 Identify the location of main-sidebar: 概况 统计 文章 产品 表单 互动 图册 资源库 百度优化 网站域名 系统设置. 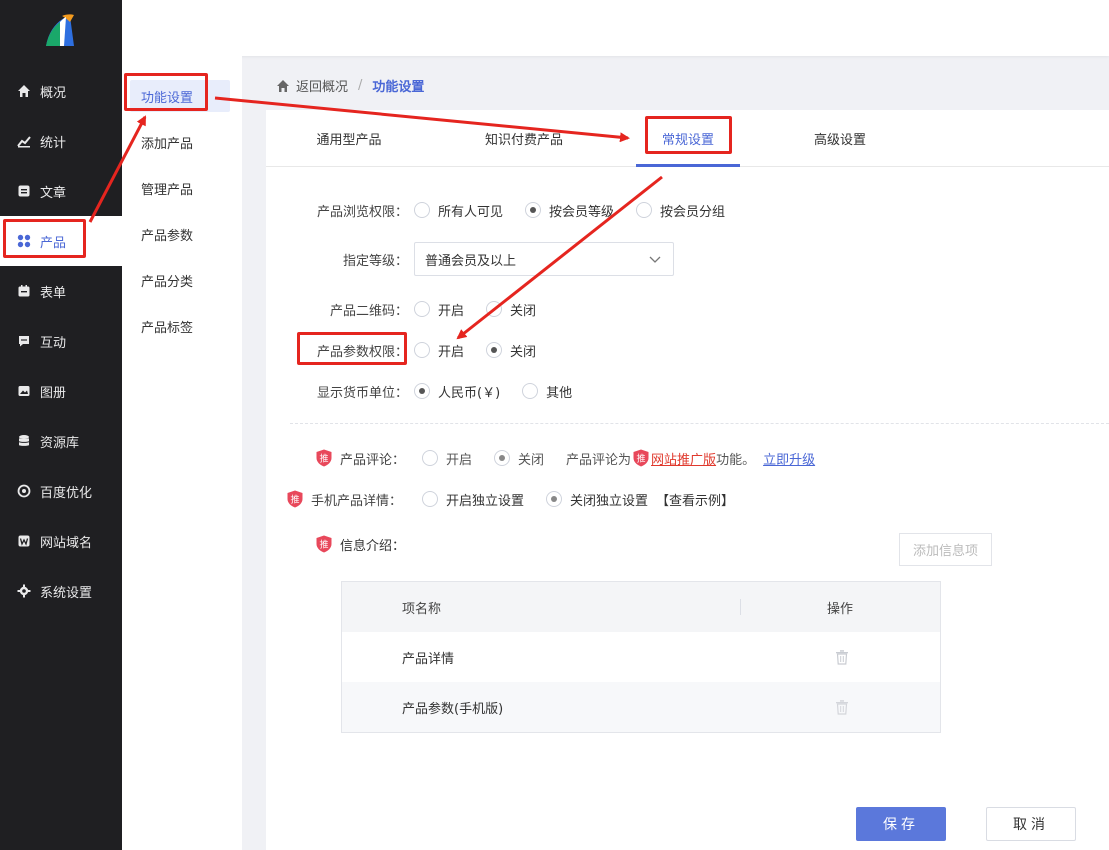
(61, 425).